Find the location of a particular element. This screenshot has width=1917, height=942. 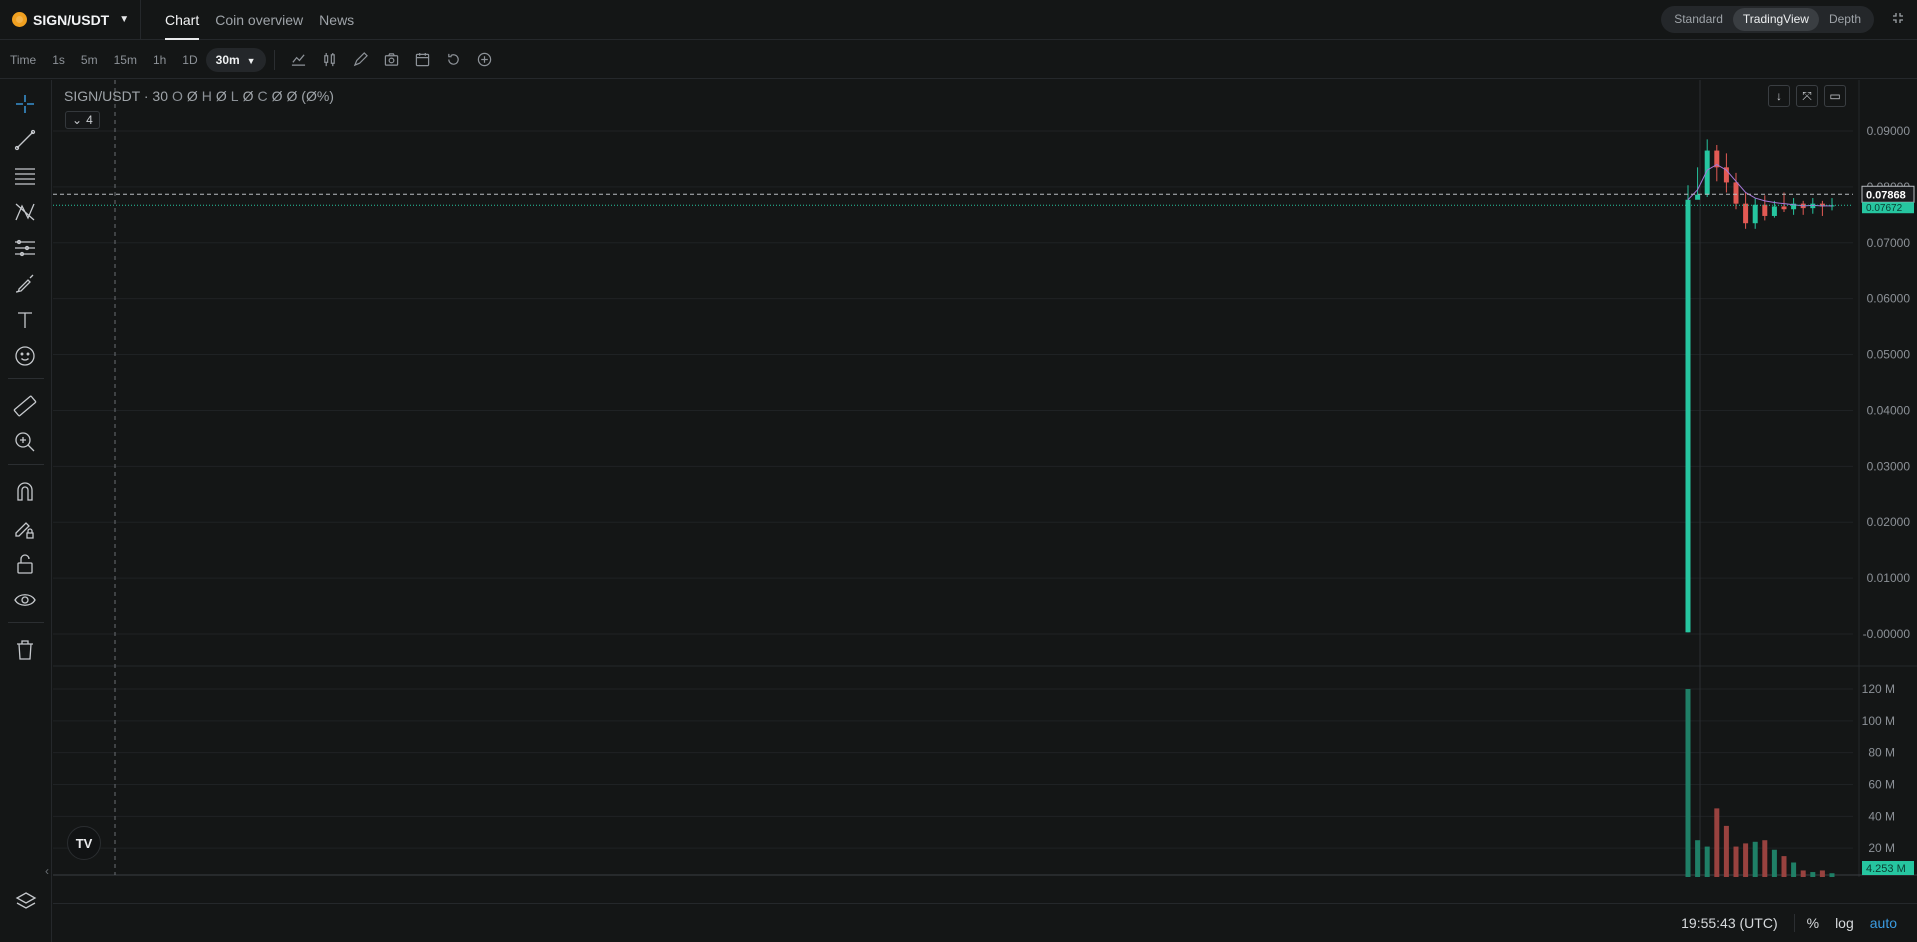

prediction-icon is located at coordinates (25, 248).